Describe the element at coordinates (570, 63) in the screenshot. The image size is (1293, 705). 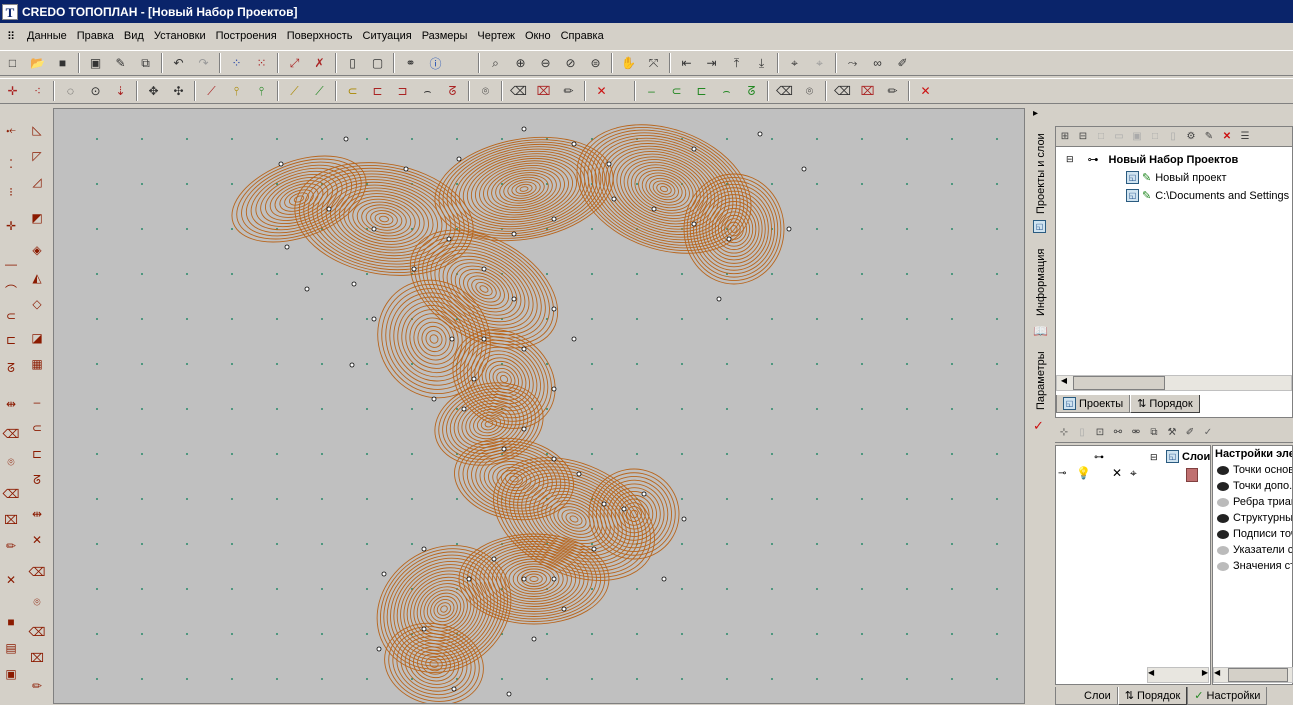
I see `zoom-previous-icon: ⊘` at that location.